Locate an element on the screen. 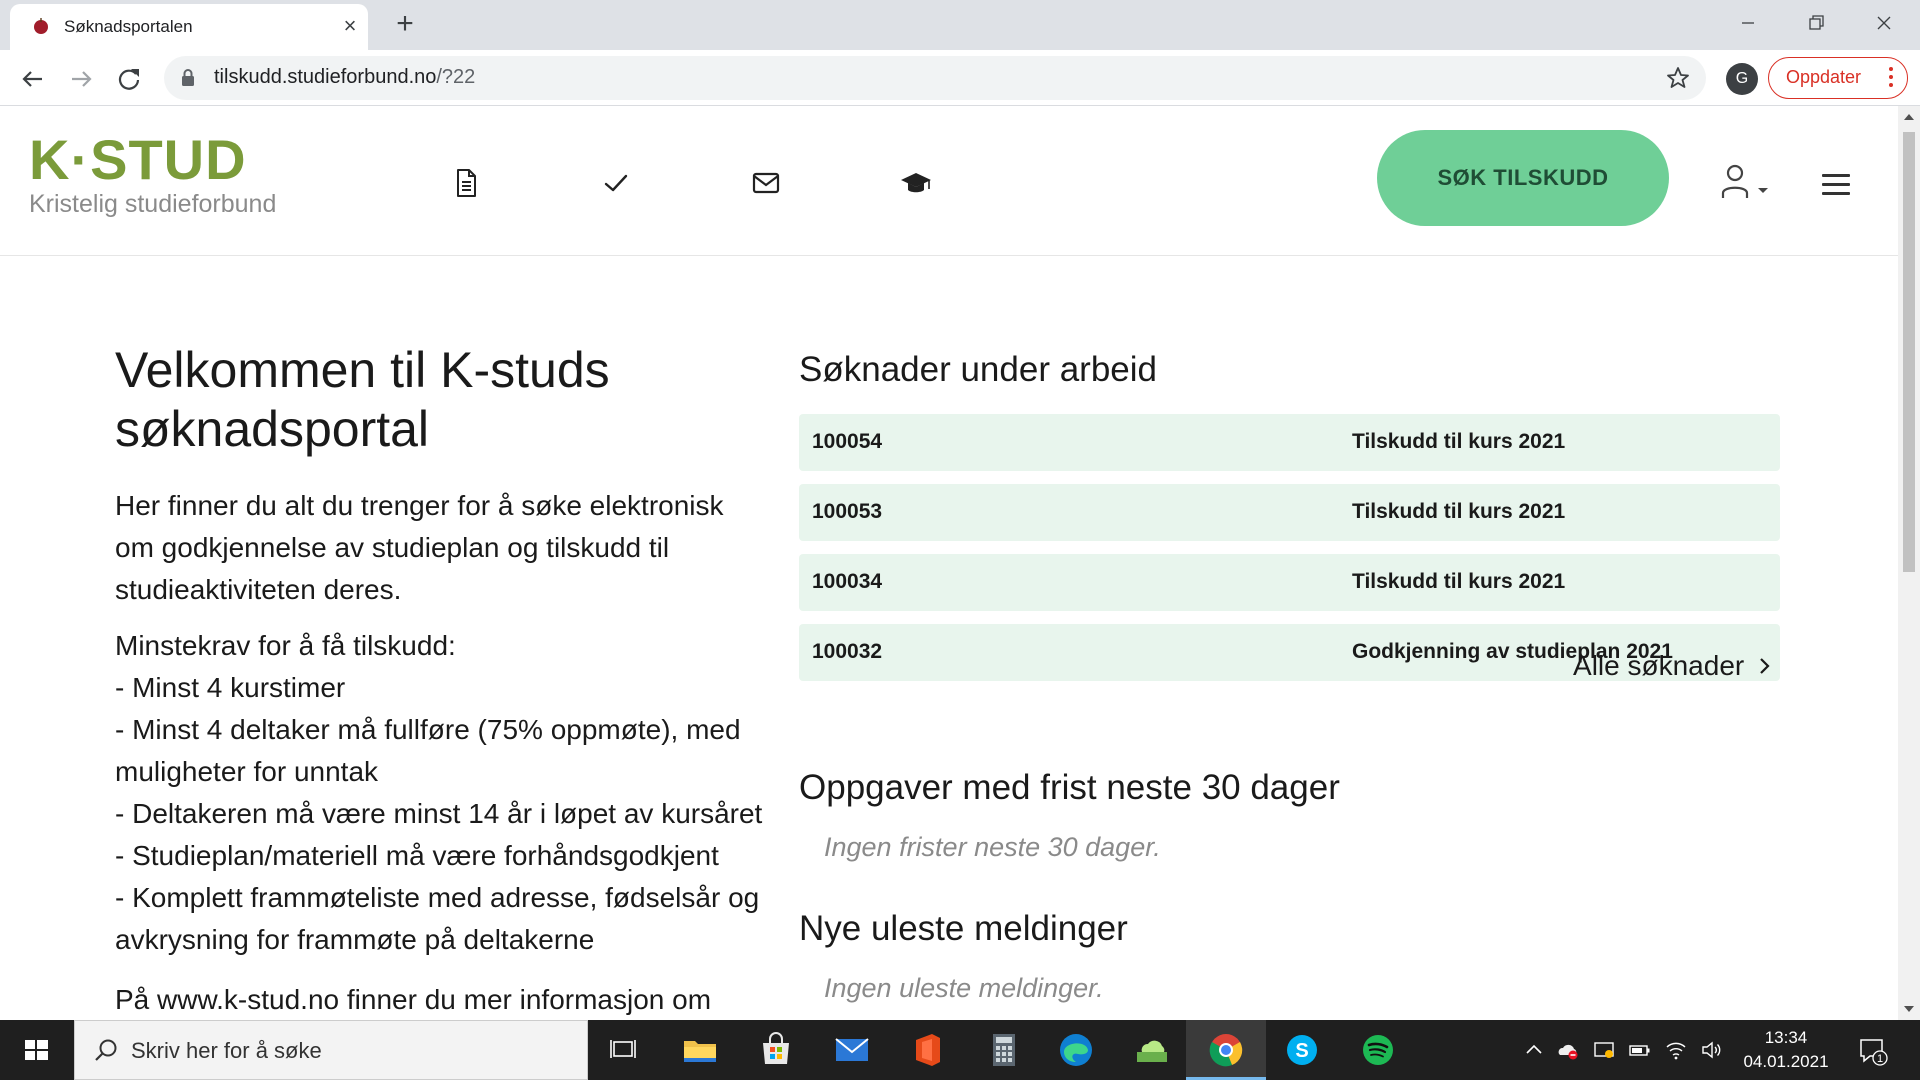  application-id: 100034 is located at coordinates (847, 581).